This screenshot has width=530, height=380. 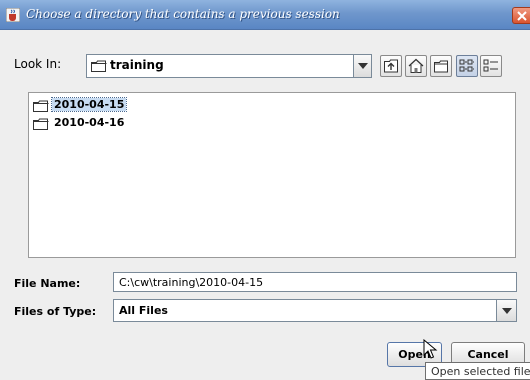 I want to click on list-view-button, so click(x=467, y=66).